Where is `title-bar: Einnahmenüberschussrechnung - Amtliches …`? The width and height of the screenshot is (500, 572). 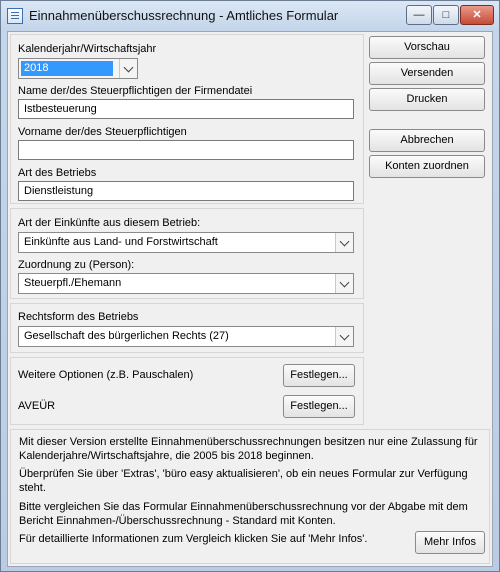 title-bar: Einnahmenüberschussrechnung - Amtliches … is located at coordinates (250, 16).